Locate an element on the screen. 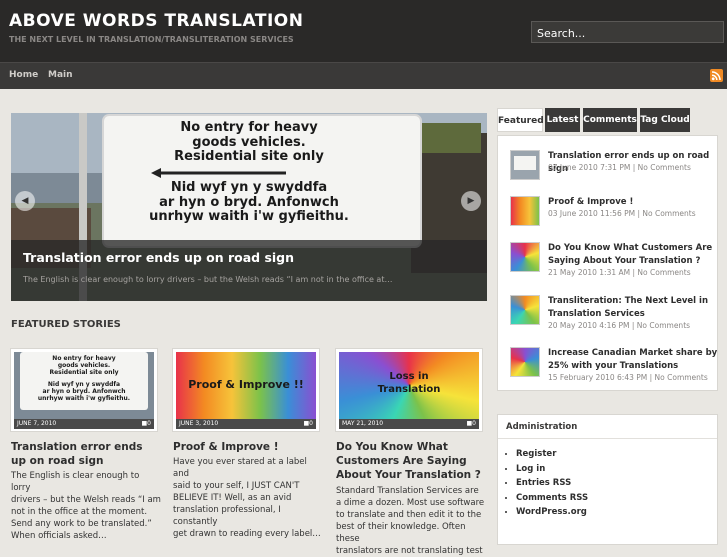  nav-item-home: Home is located at coordinates (23, 75).